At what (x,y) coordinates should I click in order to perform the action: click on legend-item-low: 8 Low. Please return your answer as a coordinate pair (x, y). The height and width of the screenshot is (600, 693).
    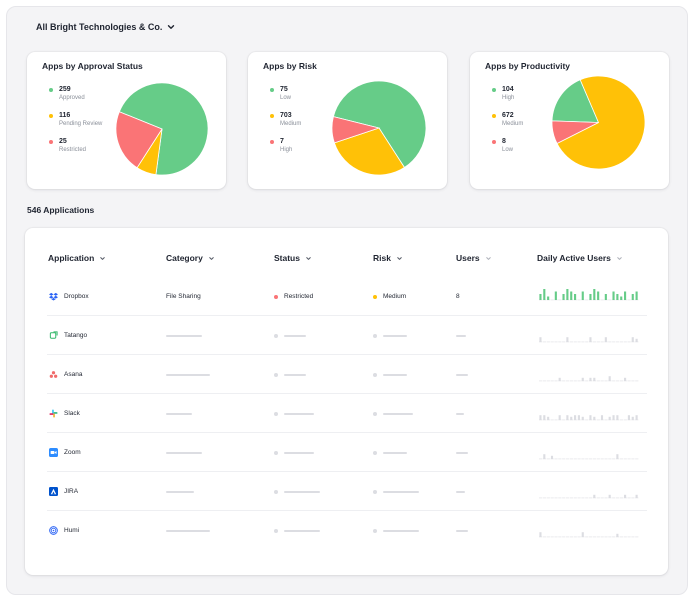
    Looking at the image, I should click on (507, 150).